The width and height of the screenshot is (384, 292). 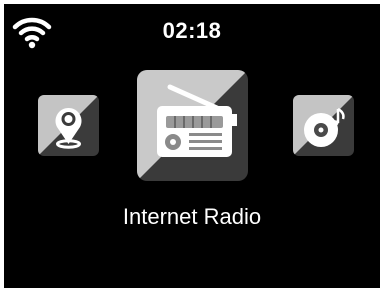 I want to click on music-disc-icon, so click(x=323, y=125).